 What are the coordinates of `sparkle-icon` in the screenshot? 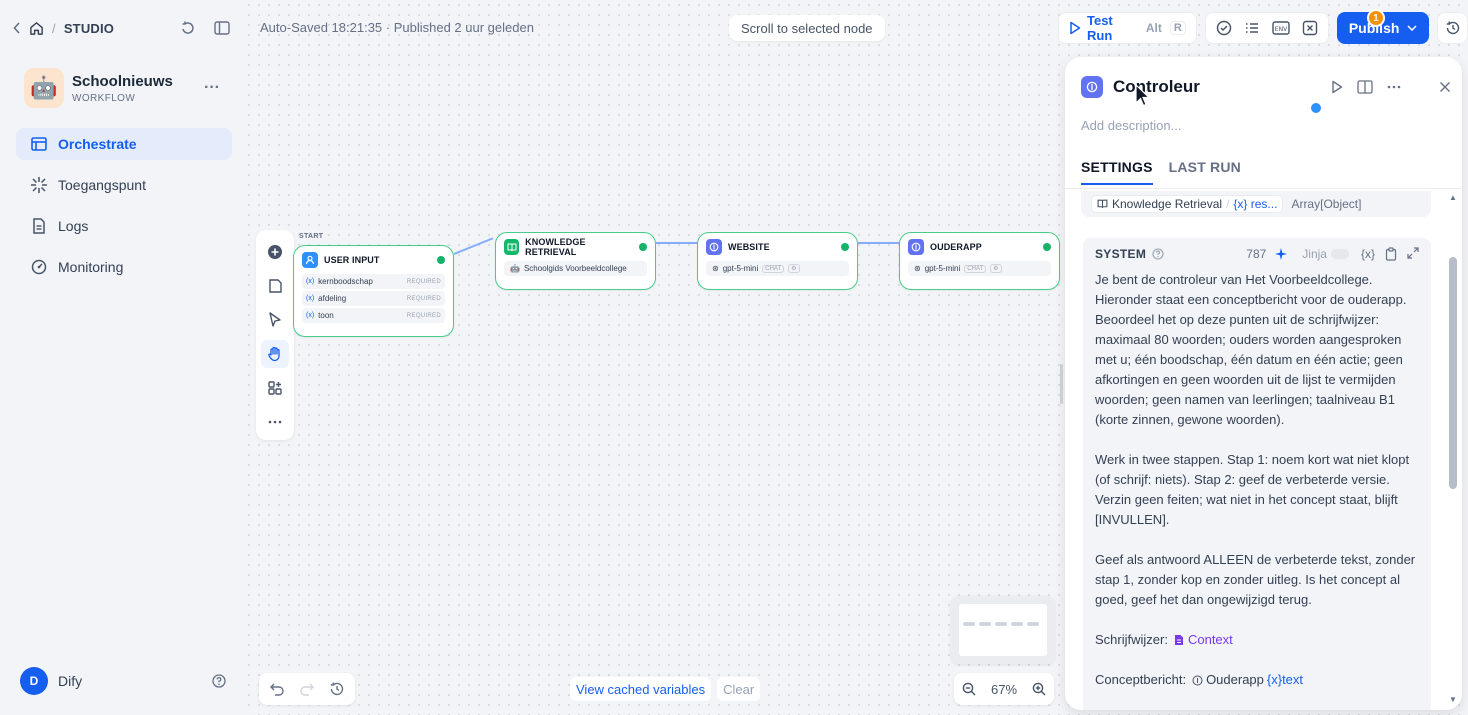 It's located at (1281, 254).